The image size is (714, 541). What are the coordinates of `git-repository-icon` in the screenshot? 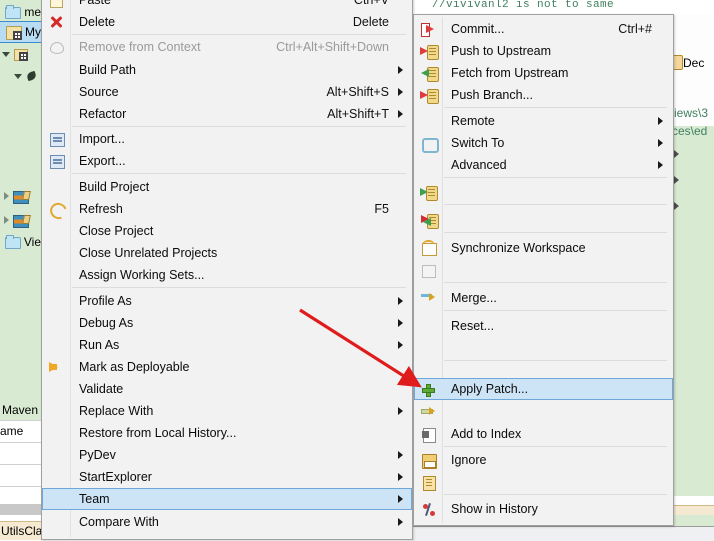 It's located at (428, 460).